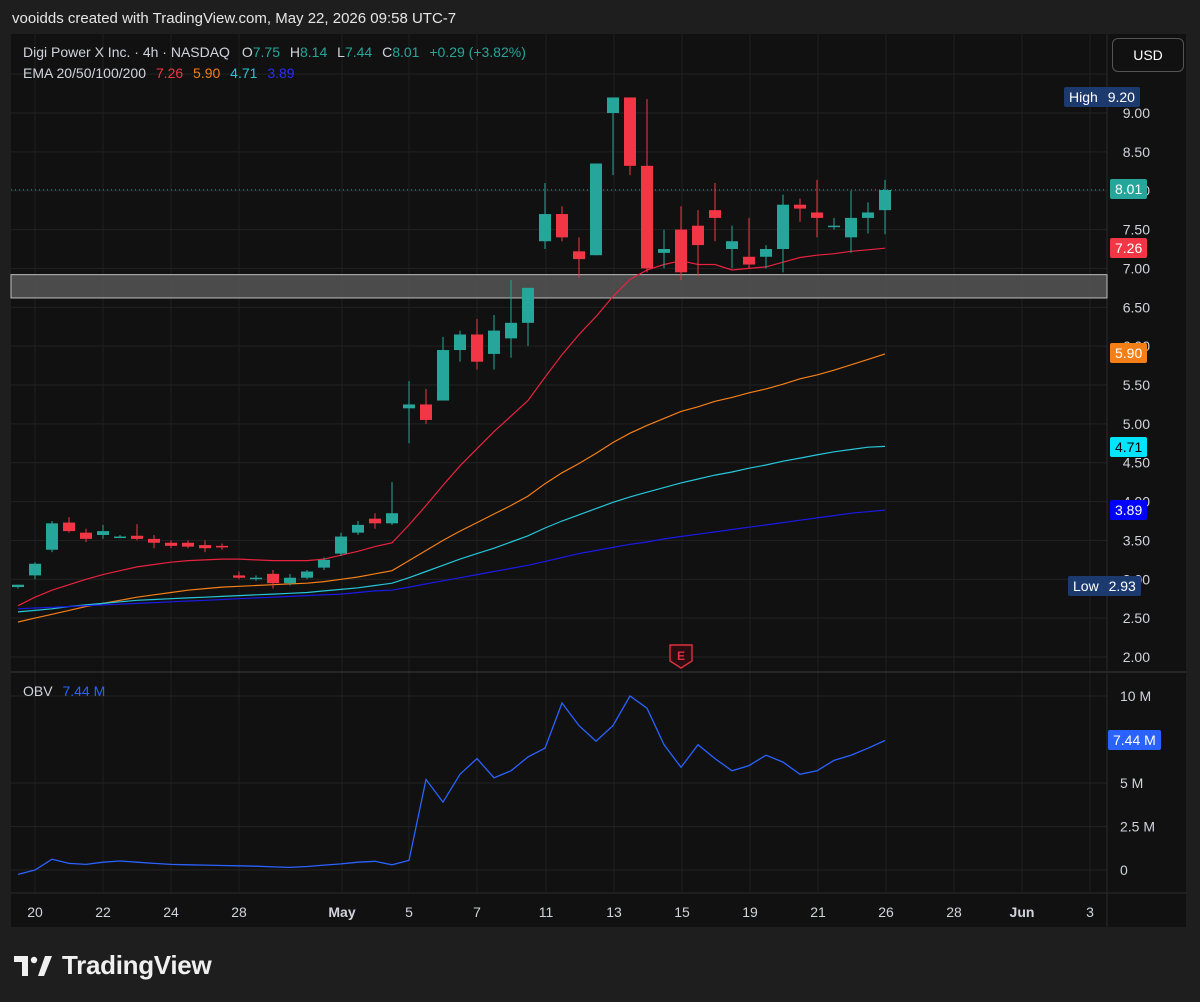  I want to click on obv-legend: OBV 7.44 M, so click(64, 691).